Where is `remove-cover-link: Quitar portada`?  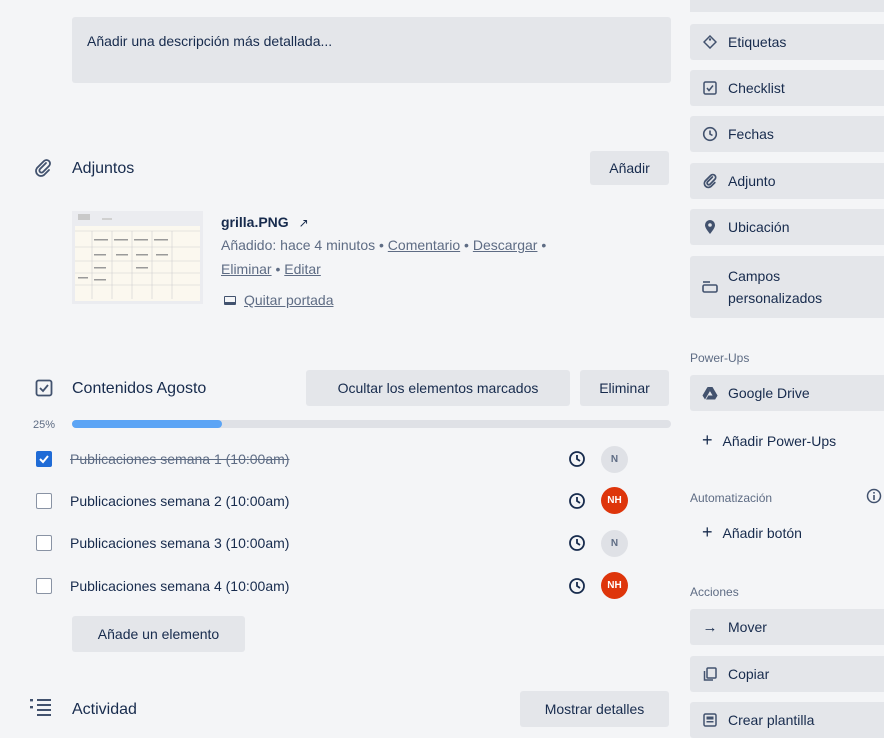
remove-cover-link: Quitar portada is located at coordinates (279, 300).